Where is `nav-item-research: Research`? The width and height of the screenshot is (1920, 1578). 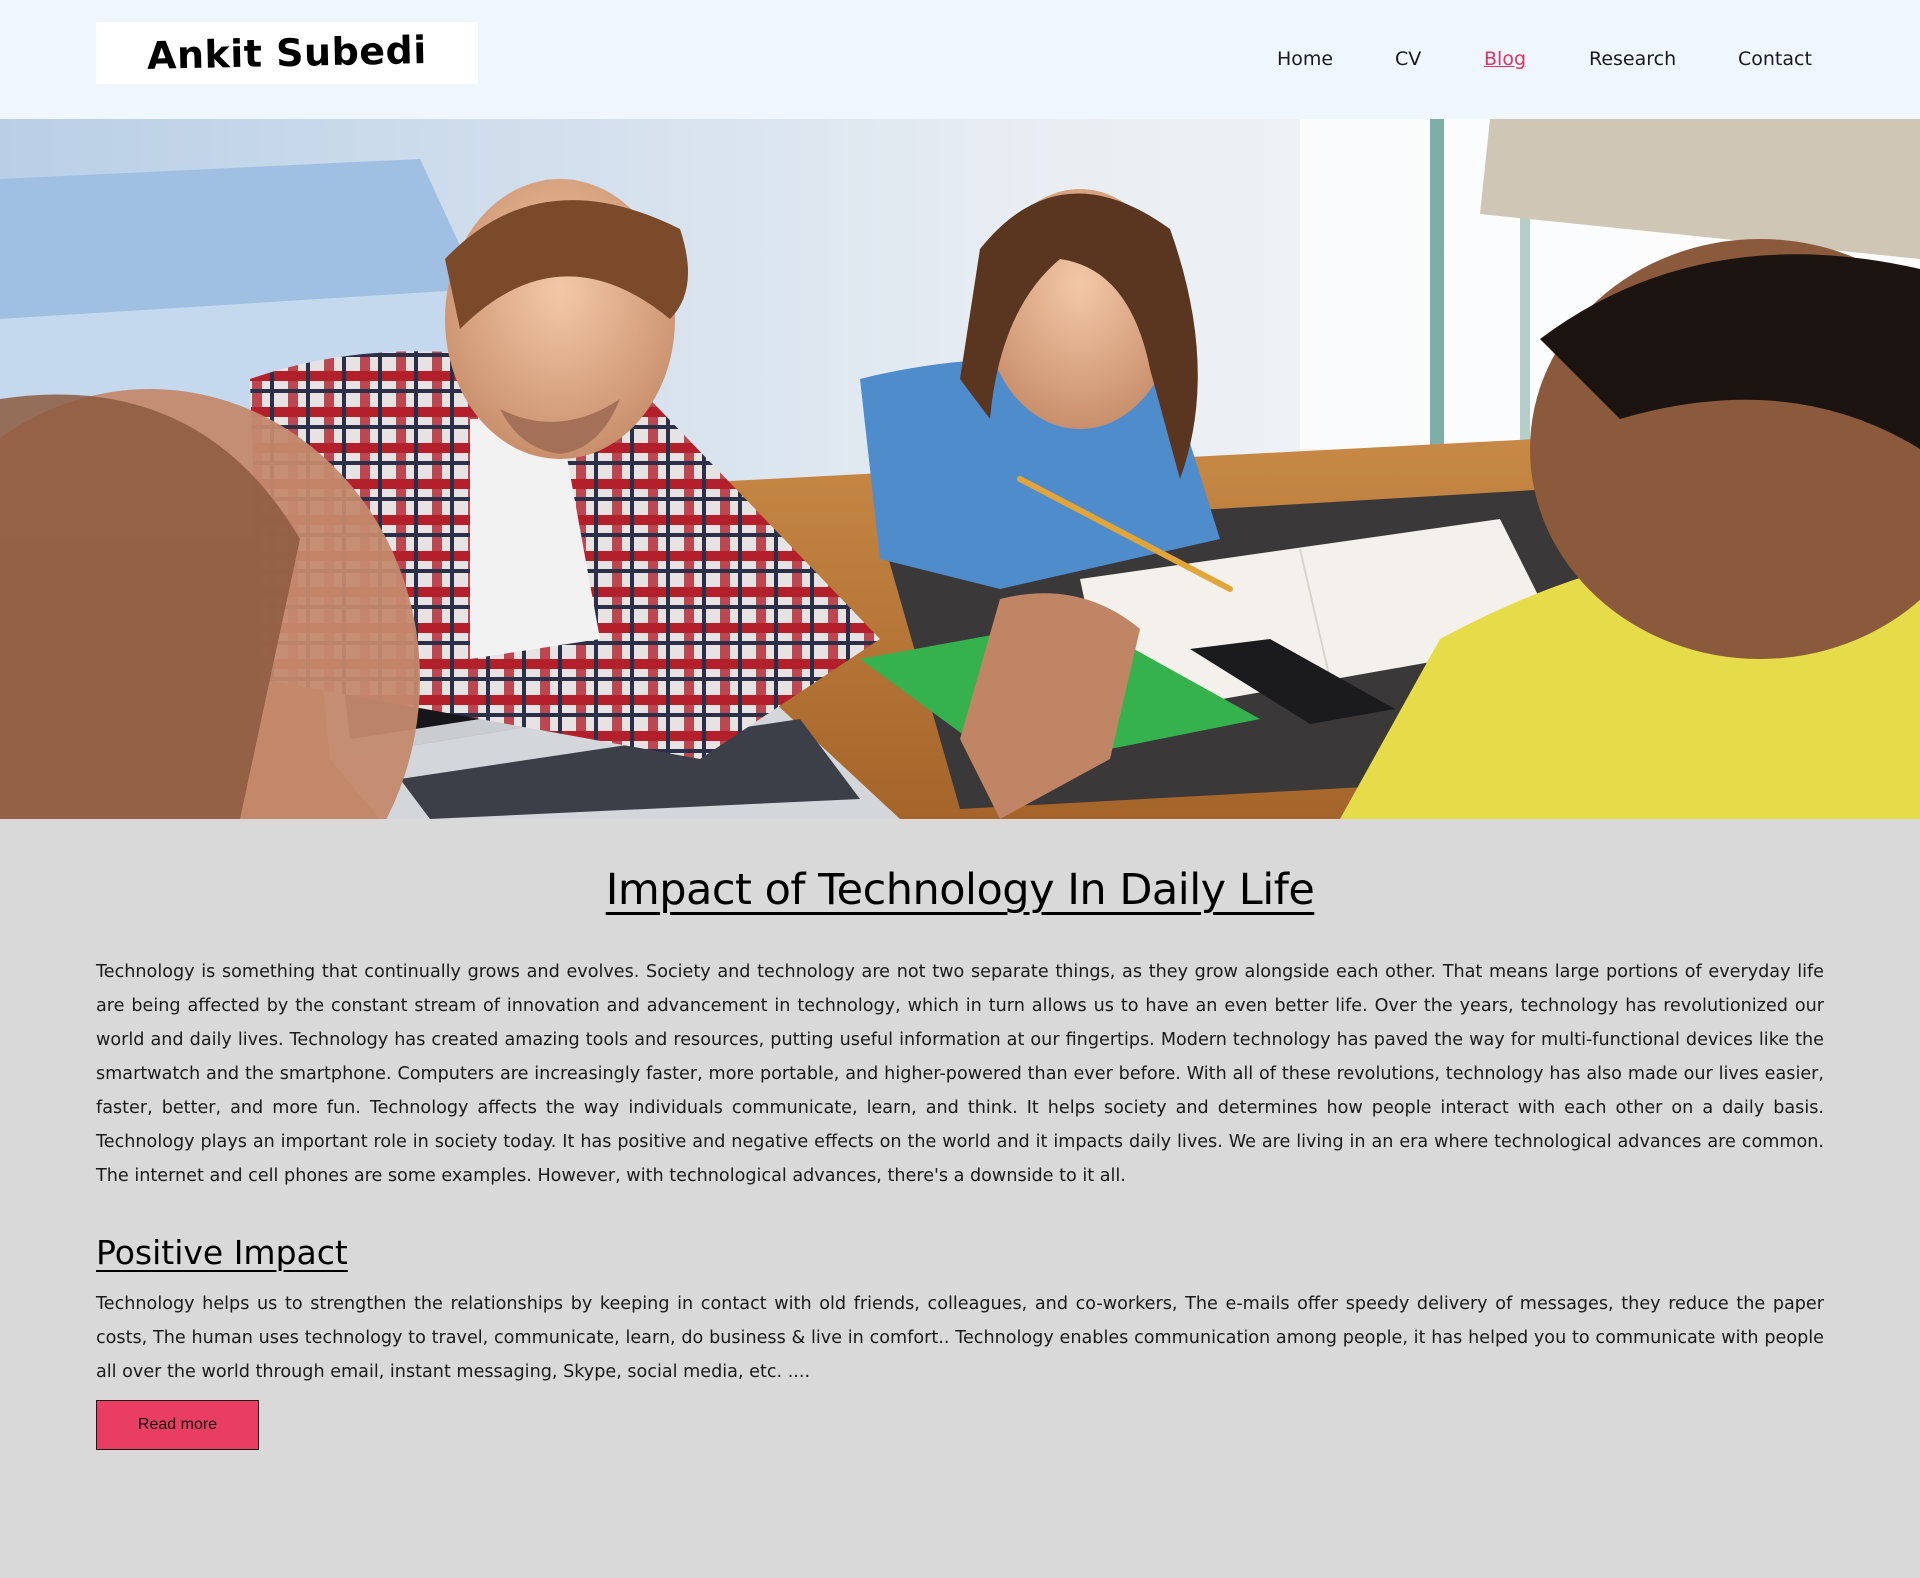 nav-item-research: Research is located at coordinates (1632, 59).